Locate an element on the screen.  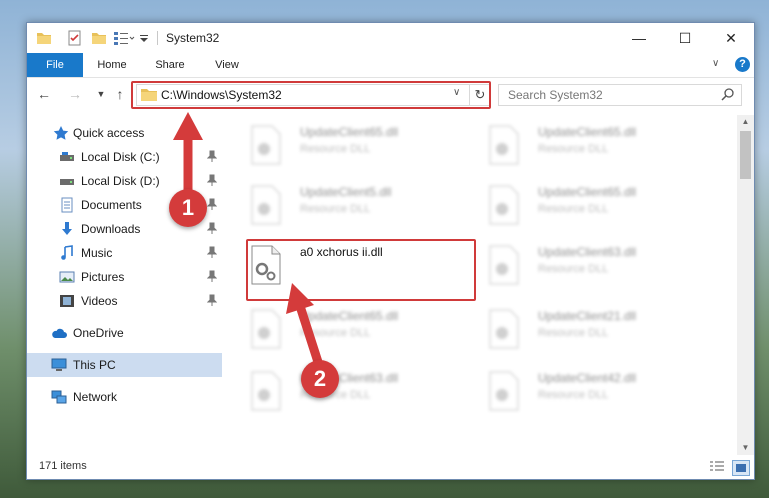
step-badge-2: 2 is located at coordinates (320, 379).